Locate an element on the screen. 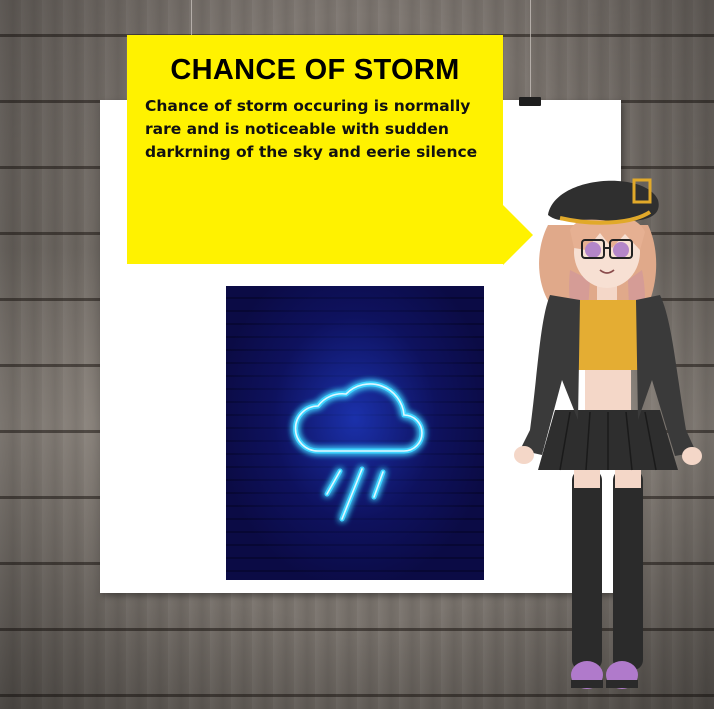 The image size is (714, 709). hanging-string-left is located at coordinates (191, 20).